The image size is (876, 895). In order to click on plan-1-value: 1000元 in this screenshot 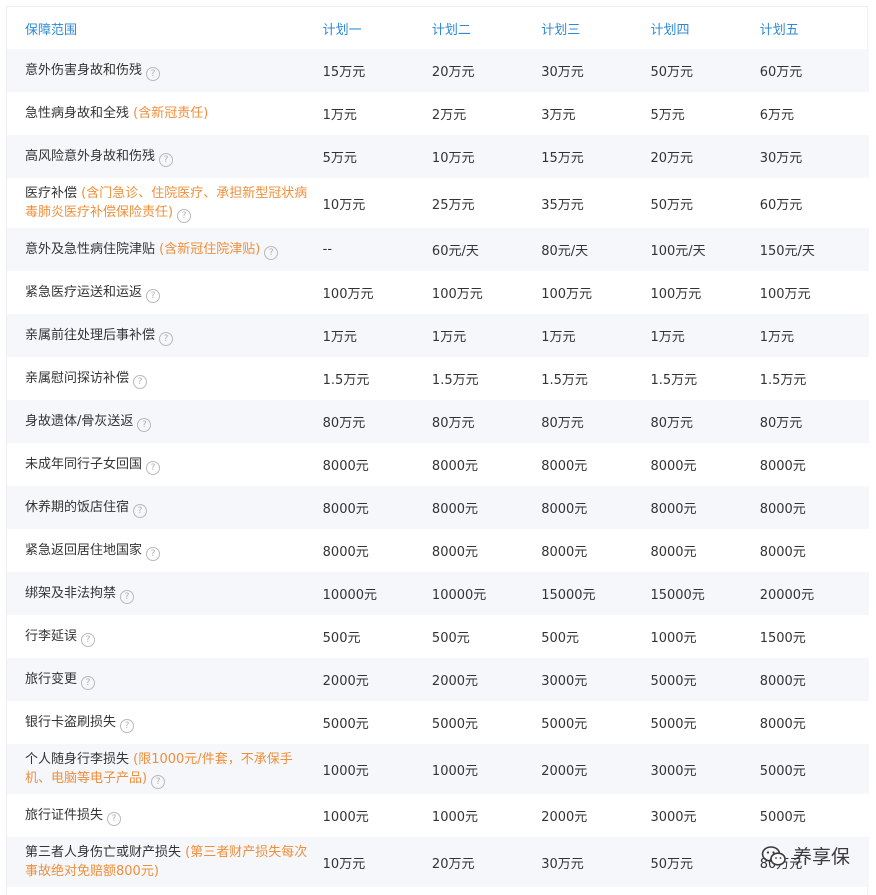, I will do `click(345, 771)`.